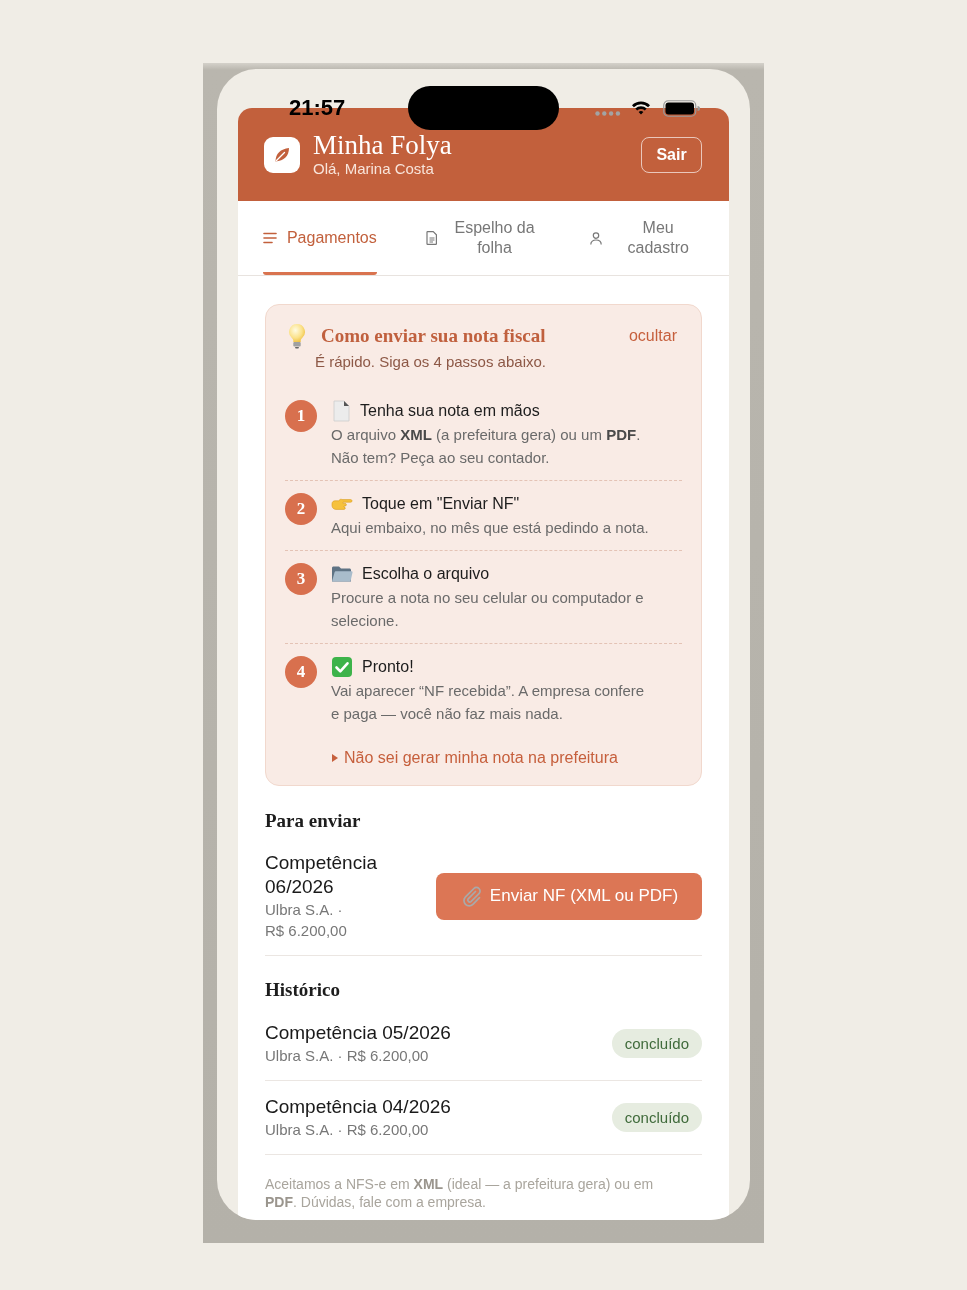  I want to click on page-icon, so click(341, 410).